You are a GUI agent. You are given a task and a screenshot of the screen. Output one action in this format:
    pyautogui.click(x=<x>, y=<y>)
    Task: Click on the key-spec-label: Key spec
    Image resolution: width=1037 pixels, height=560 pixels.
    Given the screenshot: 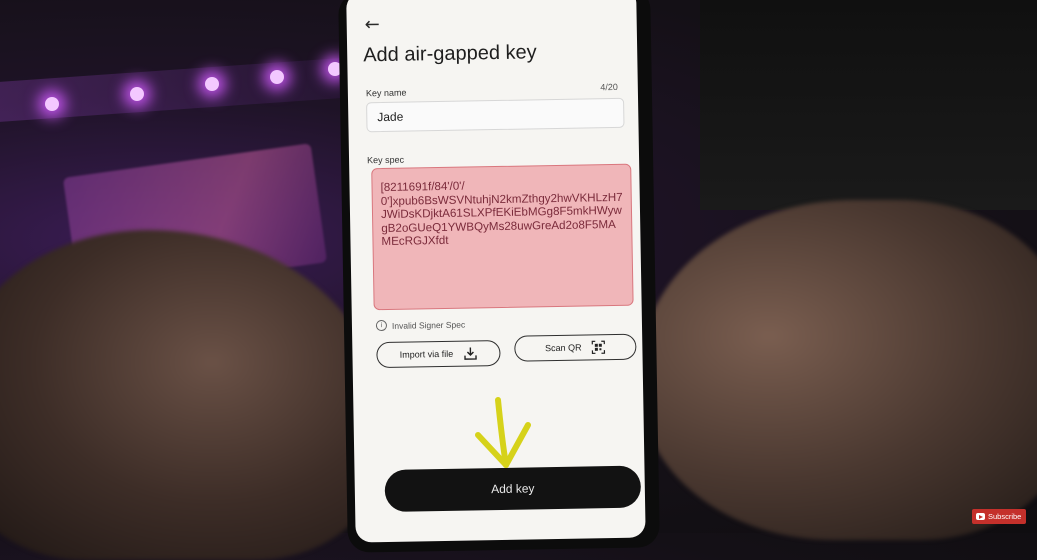 What is the action you would take?
    pyautogui.click(x=385, y=160)
    